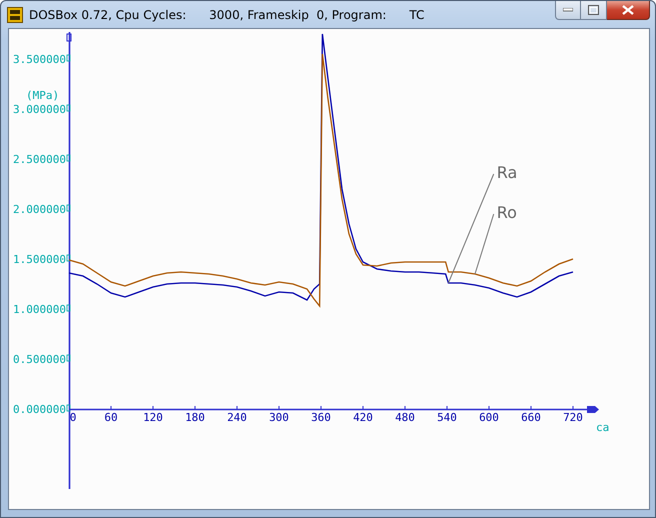 This screenshot has height=518, width=656. Describe the element at coordinates (43, 95) in the screenshot. I see `y-axis-label: (MPa)` at that location.